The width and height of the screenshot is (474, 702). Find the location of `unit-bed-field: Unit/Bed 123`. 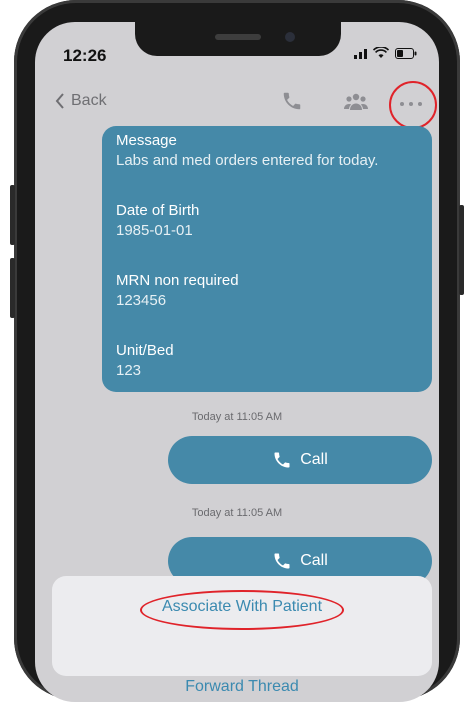

unit-bed-field: Unit/Bed 123 is located at coordinates (145, 360).